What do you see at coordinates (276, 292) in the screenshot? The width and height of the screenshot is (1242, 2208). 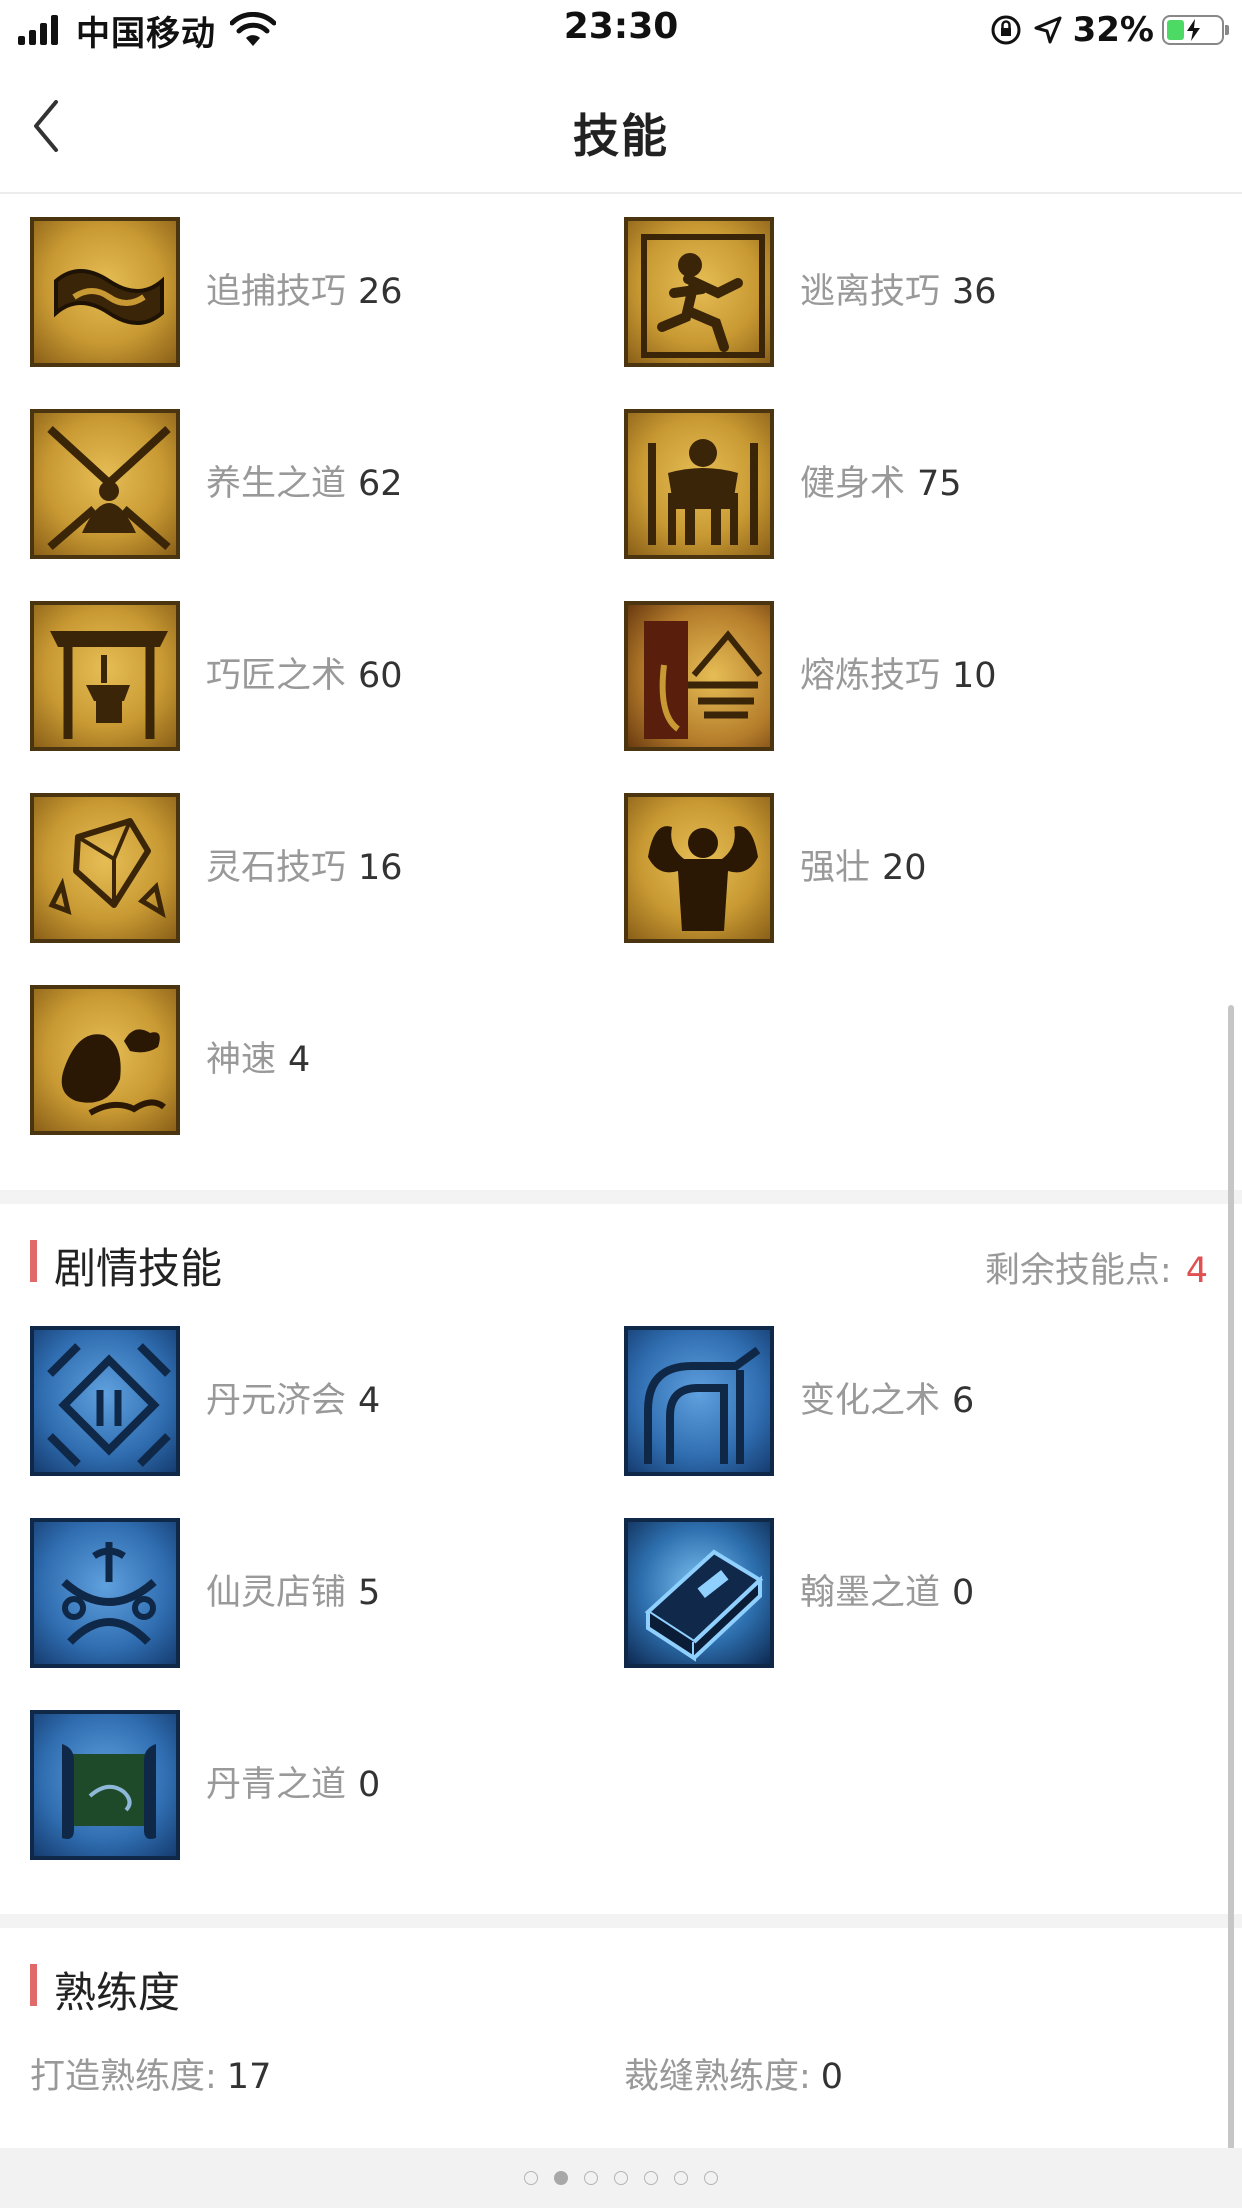 I see `skill-name: 追捕技巧` at bounding box center [276, 292].